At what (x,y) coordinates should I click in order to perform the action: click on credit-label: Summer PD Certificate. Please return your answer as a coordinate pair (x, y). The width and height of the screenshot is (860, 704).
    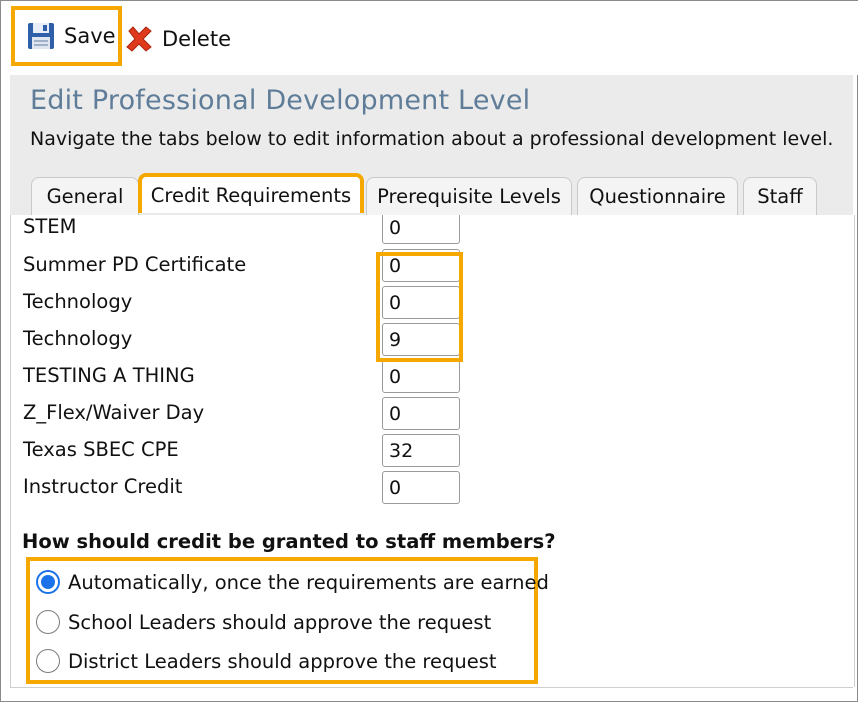
    Looking at the image, I should click on (135, 264).